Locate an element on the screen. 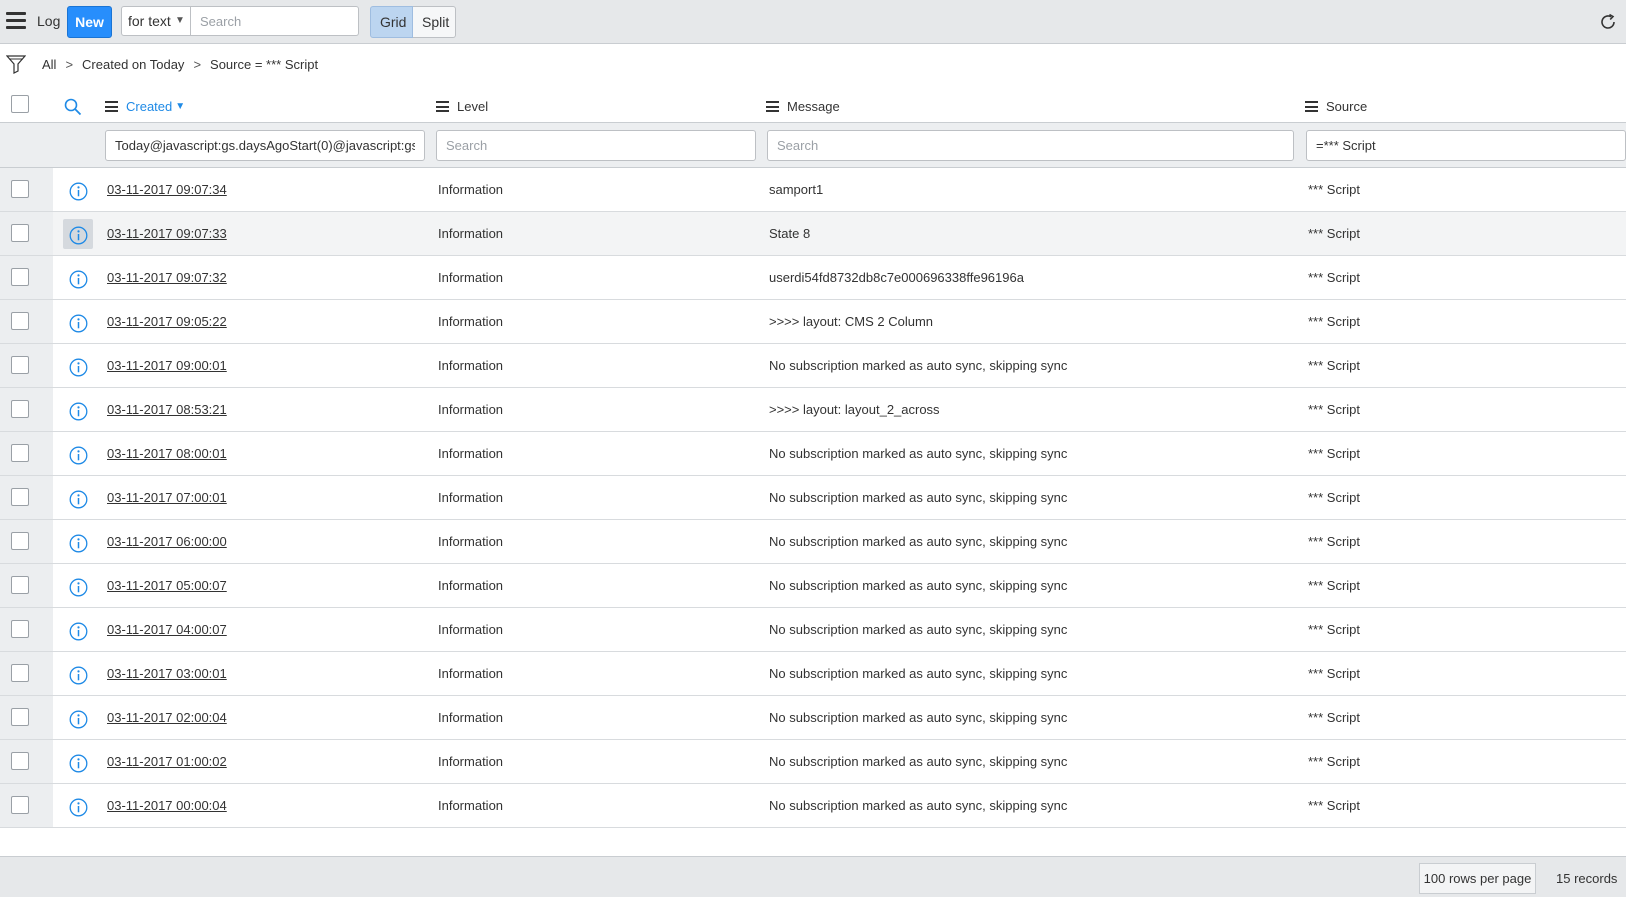 The width and height of the screenshot is (1626, 897). created-link: 03-11-2017 08:53:21 is located at coordinates (167, 409).